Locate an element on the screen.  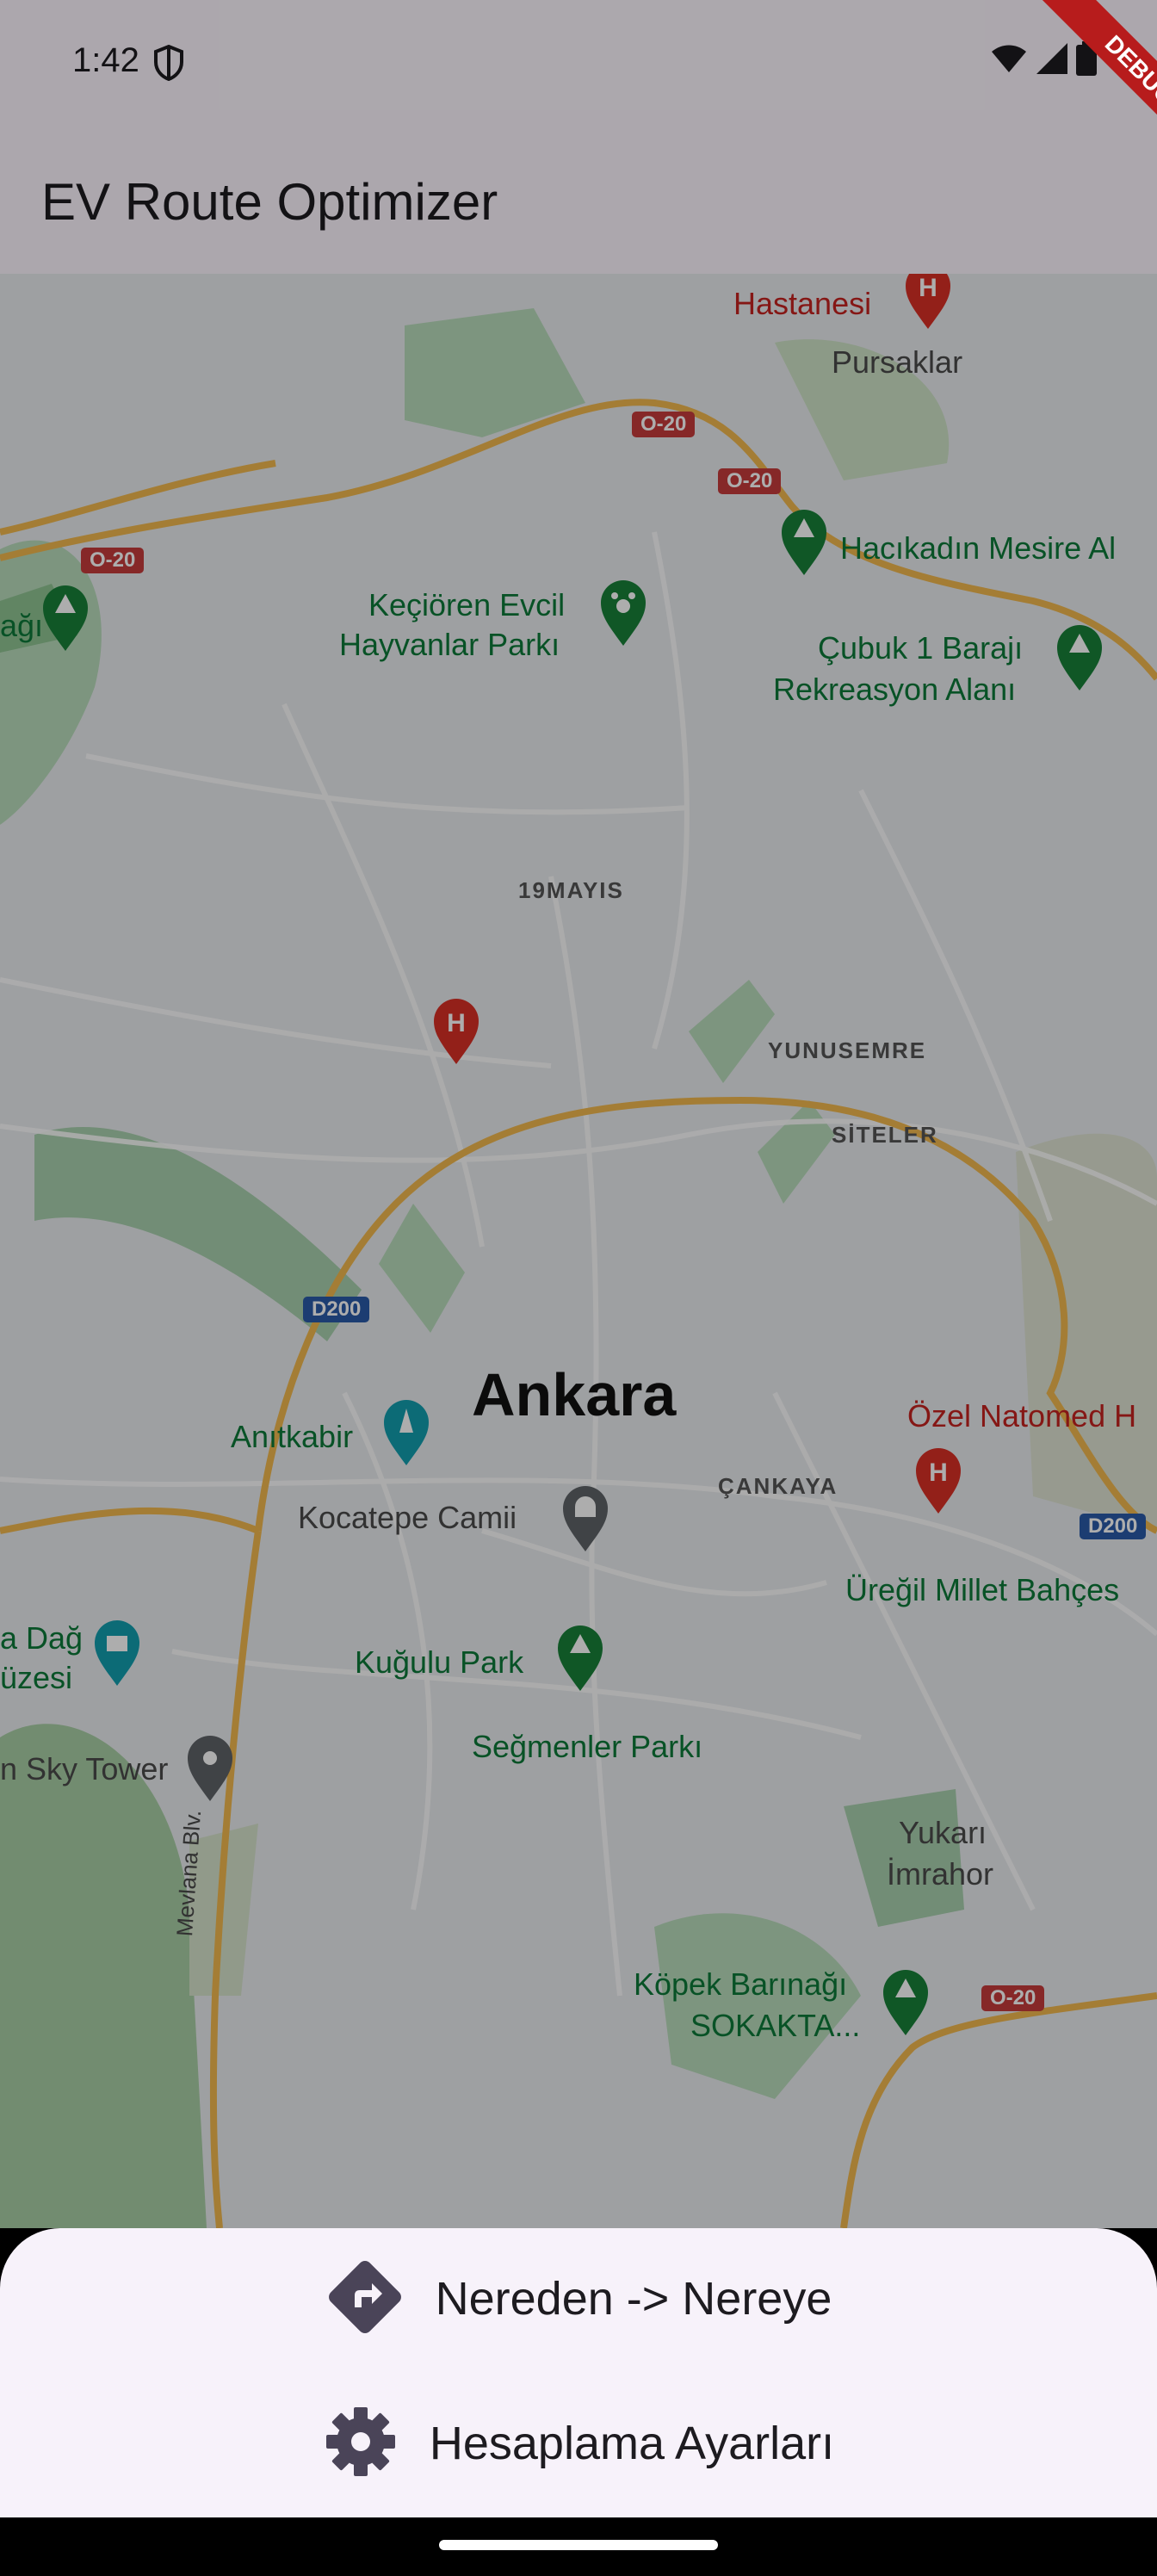
bottom-sheet: Nereden -> Nereye Hesaplama Ayarları is located at coordinates (579, 2372).